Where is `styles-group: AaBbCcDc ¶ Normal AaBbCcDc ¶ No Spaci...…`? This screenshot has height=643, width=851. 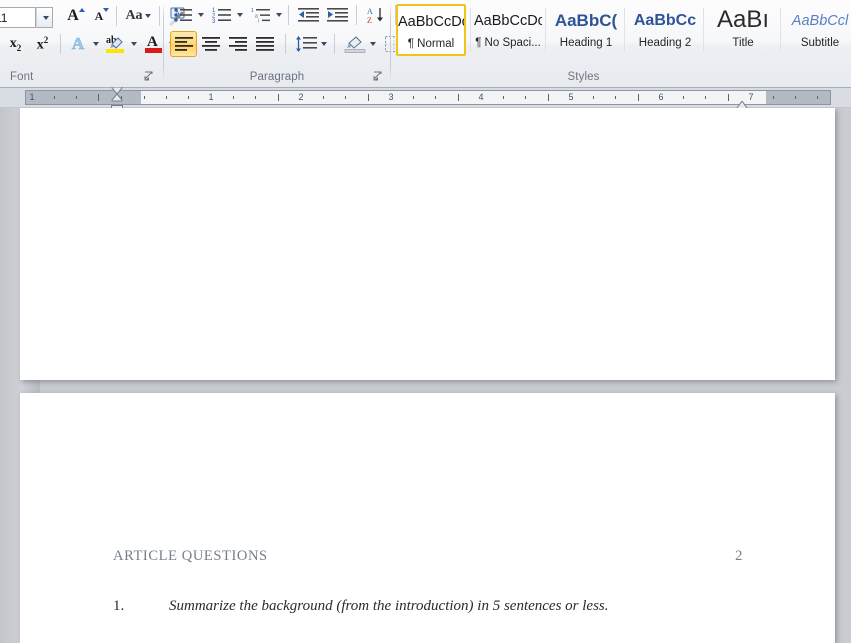
styles-group: AaBbCcDc ¶ Normal AaBbCcDc ¶ No Spaci...… is located at coordinates (621, 43).